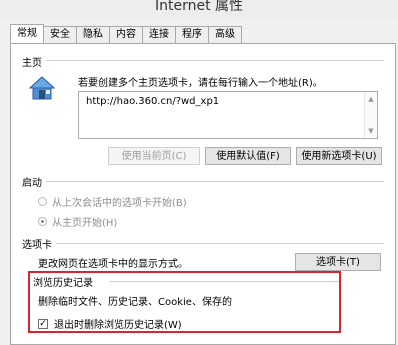 The height and width of the screenshot is (345, 398). I want to click on startup-home-option: 从主页开始(H), so click(77, 221).